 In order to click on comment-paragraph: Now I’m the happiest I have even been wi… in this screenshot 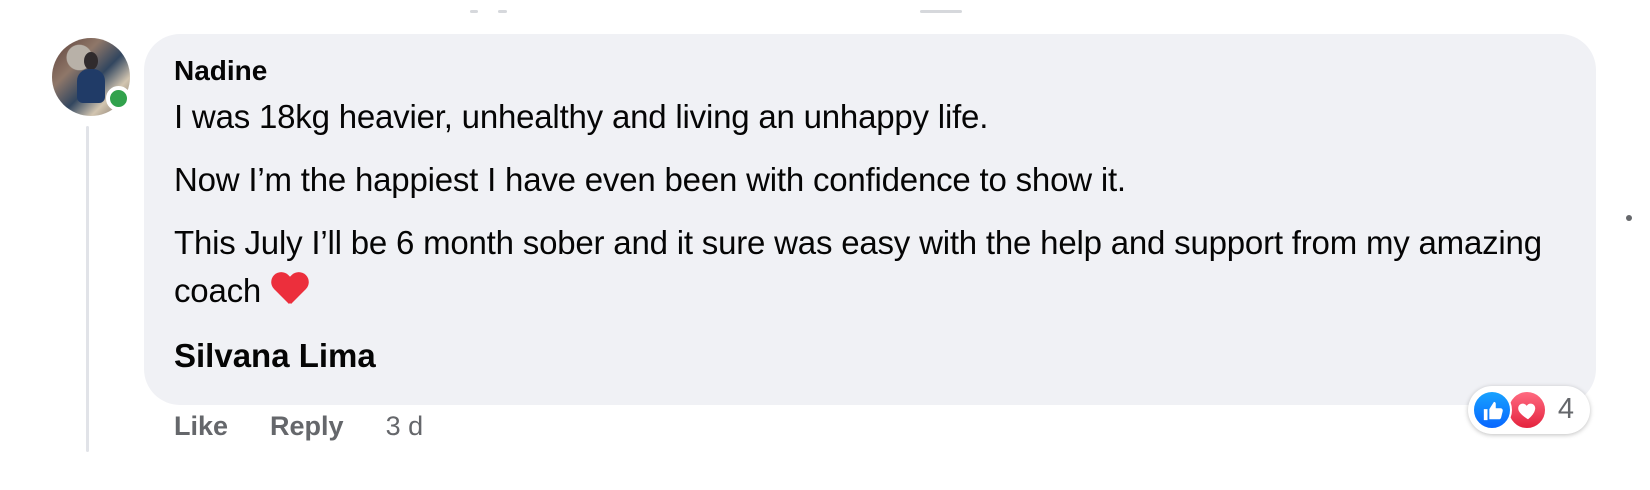, I will do `click(650, 179)`.